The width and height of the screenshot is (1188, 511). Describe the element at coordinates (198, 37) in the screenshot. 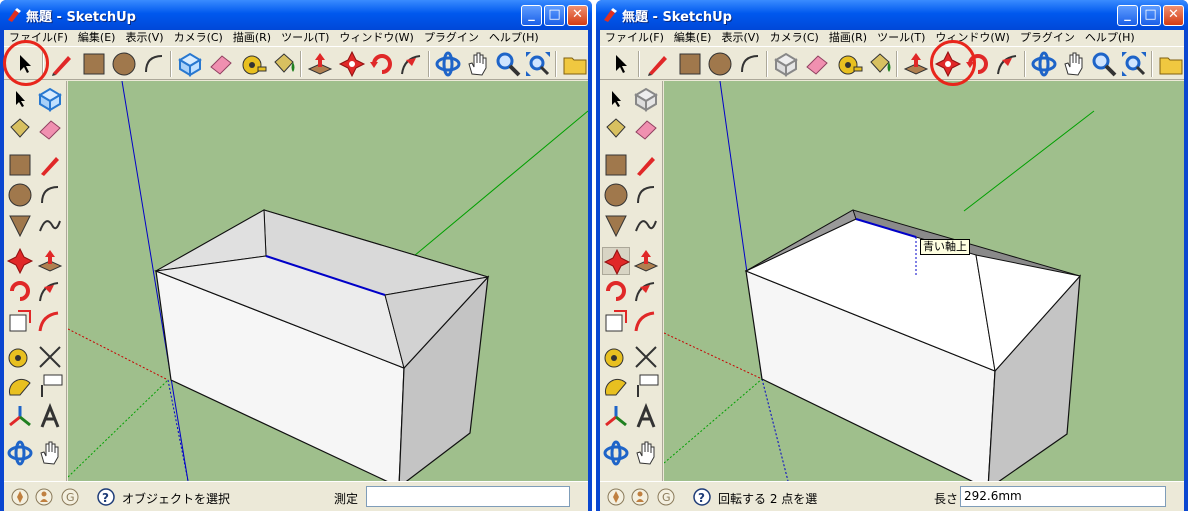

I see `menu-camera: カメラ(C)` at that location.